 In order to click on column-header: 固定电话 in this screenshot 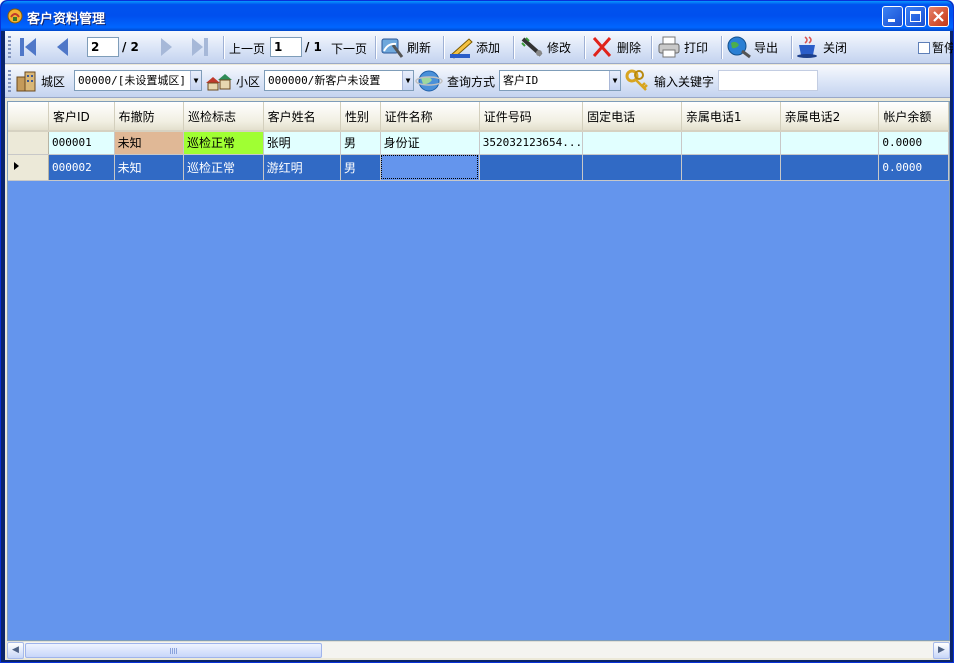, I will do `click(632, 117)`.